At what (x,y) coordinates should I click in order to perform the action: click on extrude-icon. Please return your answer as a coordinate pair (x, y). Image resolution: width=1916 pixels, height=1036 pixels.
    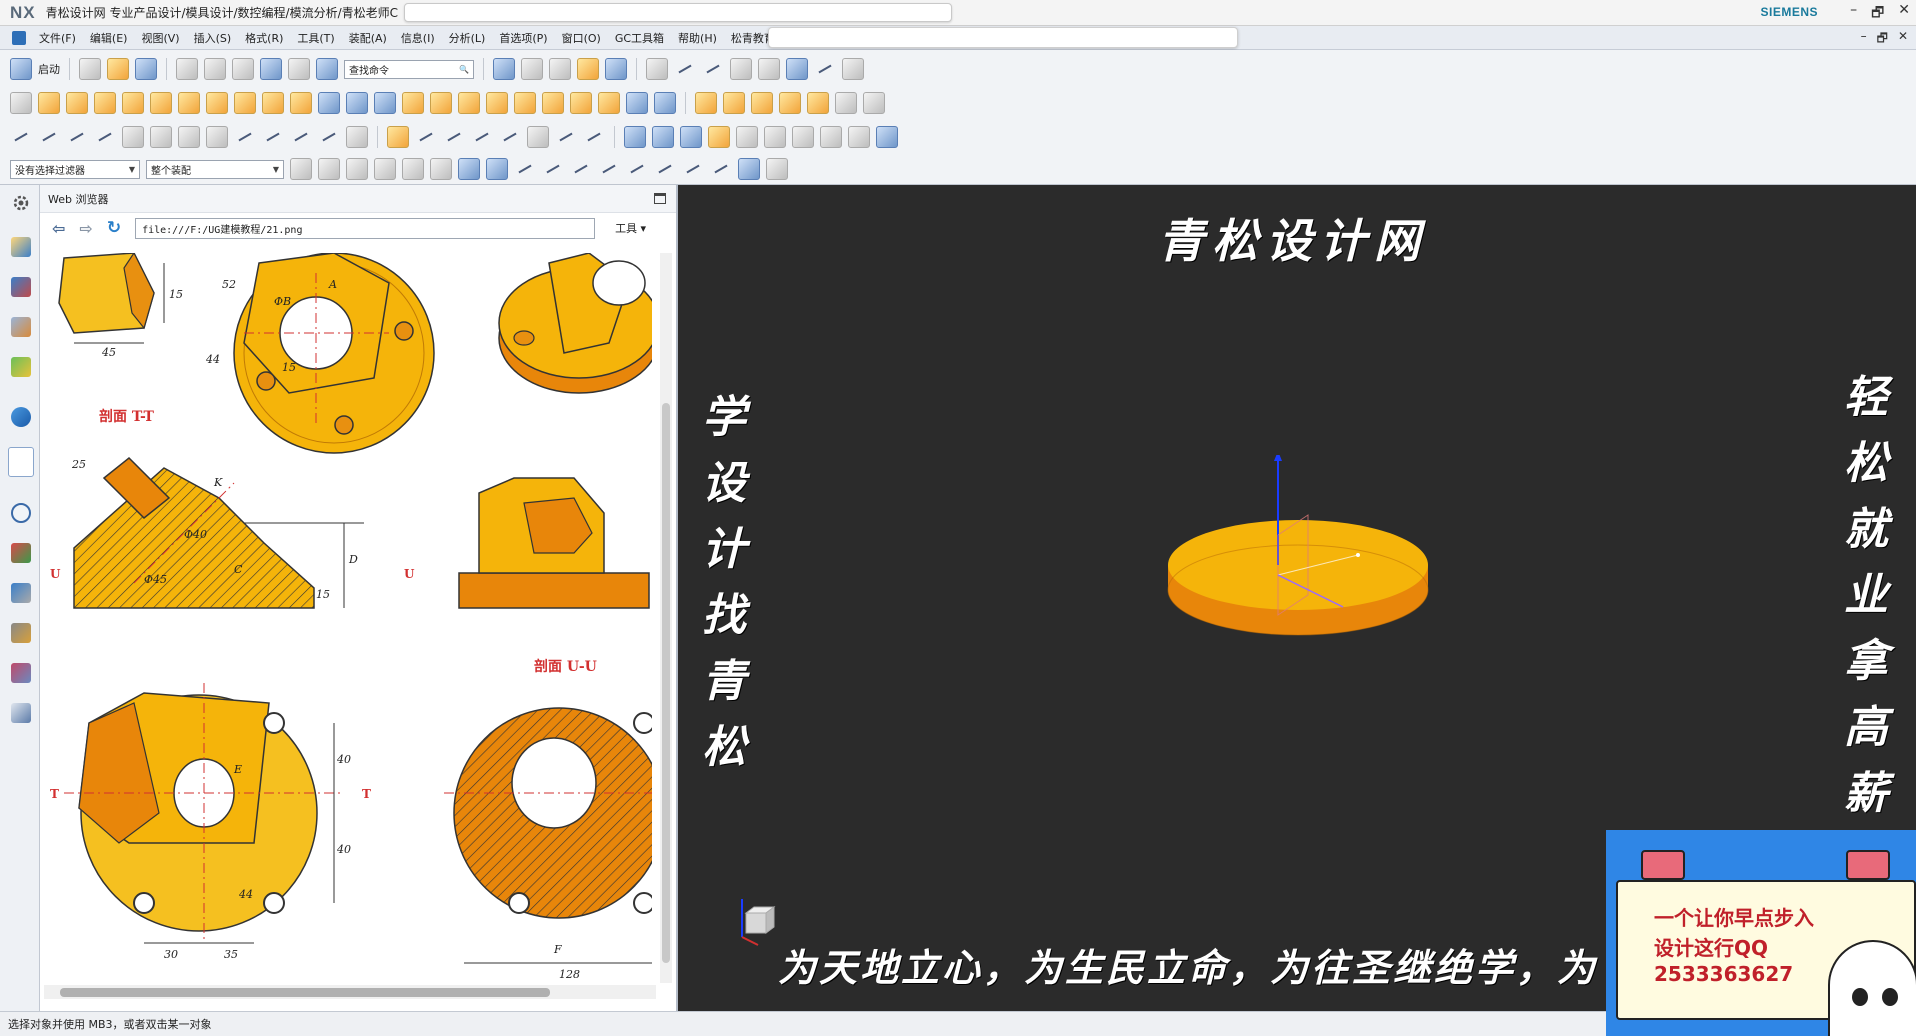
    Looking at the image, I should click on (49, 103).